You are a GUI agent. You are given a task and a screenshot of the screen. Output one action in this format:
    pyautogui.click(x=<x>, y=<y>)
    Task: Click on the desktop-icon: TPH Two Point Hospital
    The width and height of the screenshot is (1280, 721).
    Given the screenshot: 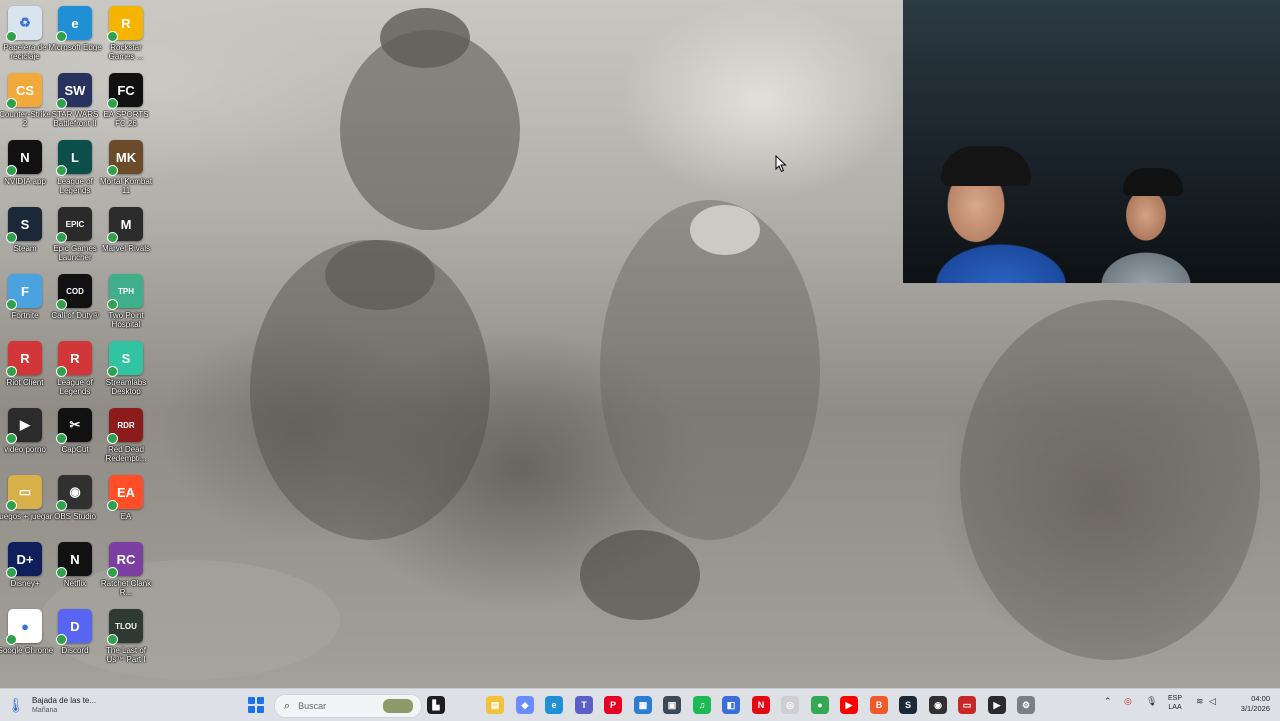 What is the action you would take?
    pyautogui.click(x=126, y=301)
    